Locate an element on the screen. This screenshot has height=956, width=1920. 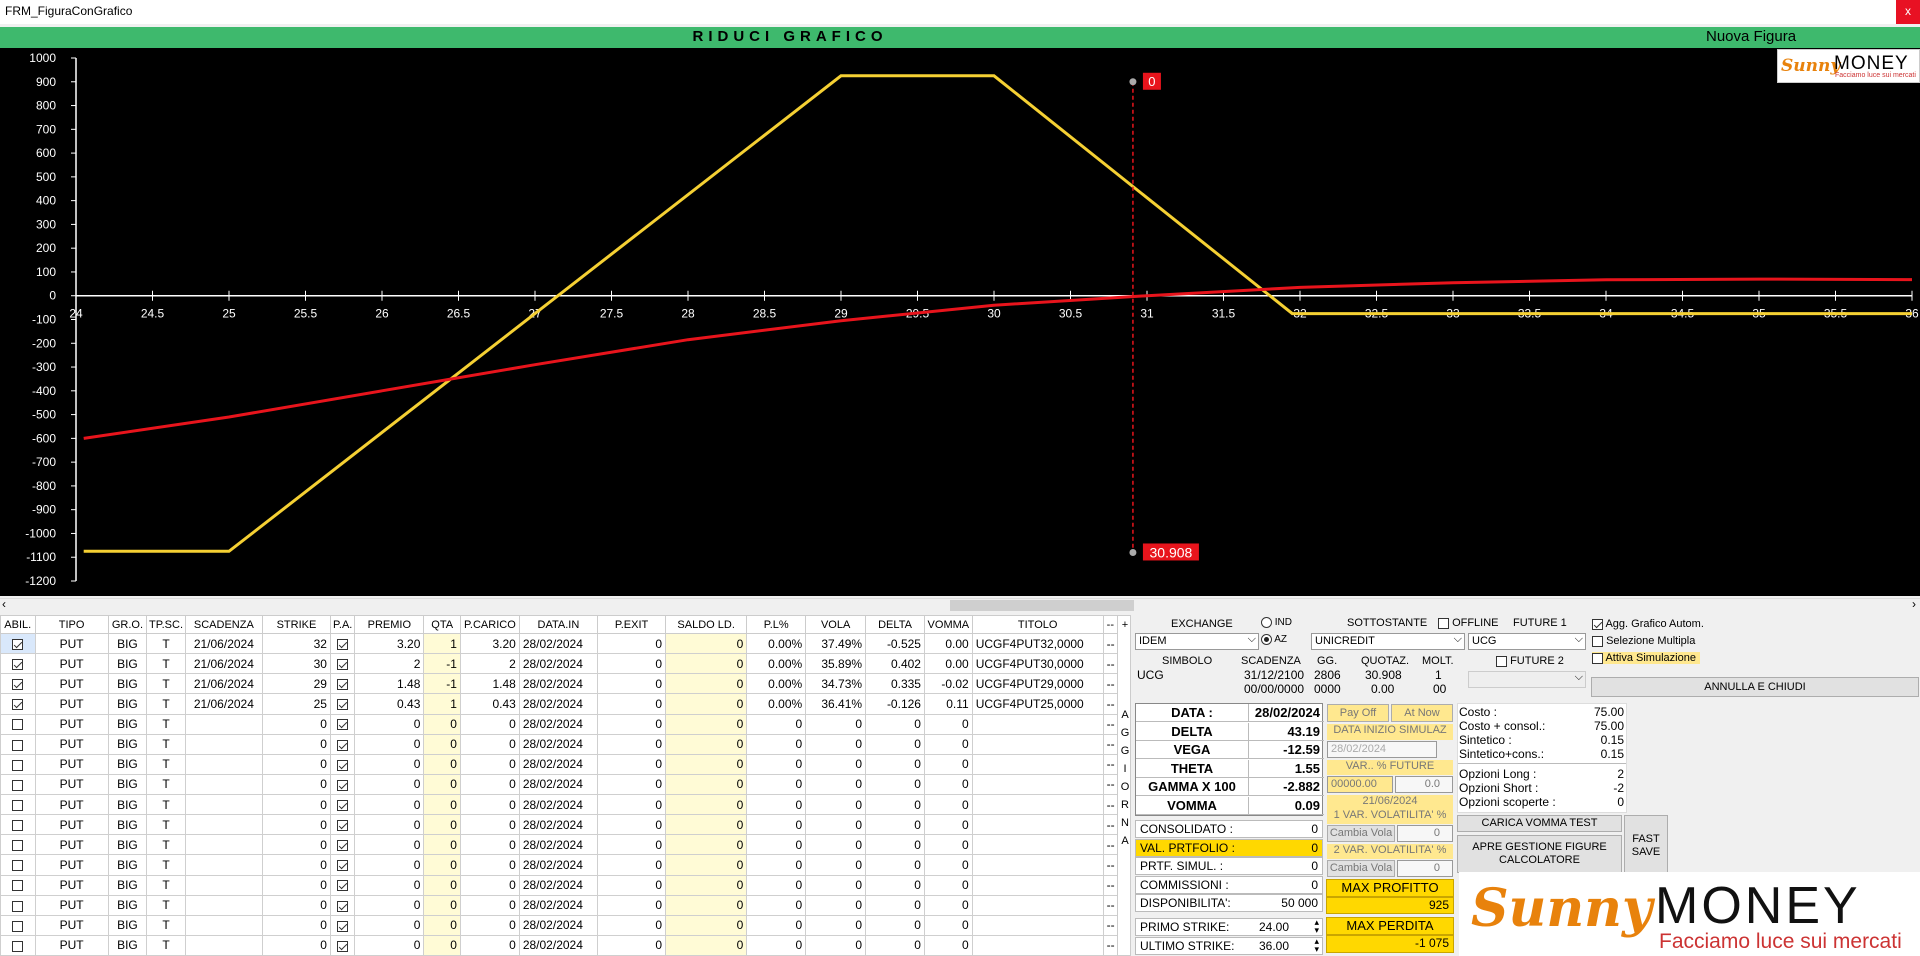
cell-delta: 0.402 is located at coordinates (895, 664).